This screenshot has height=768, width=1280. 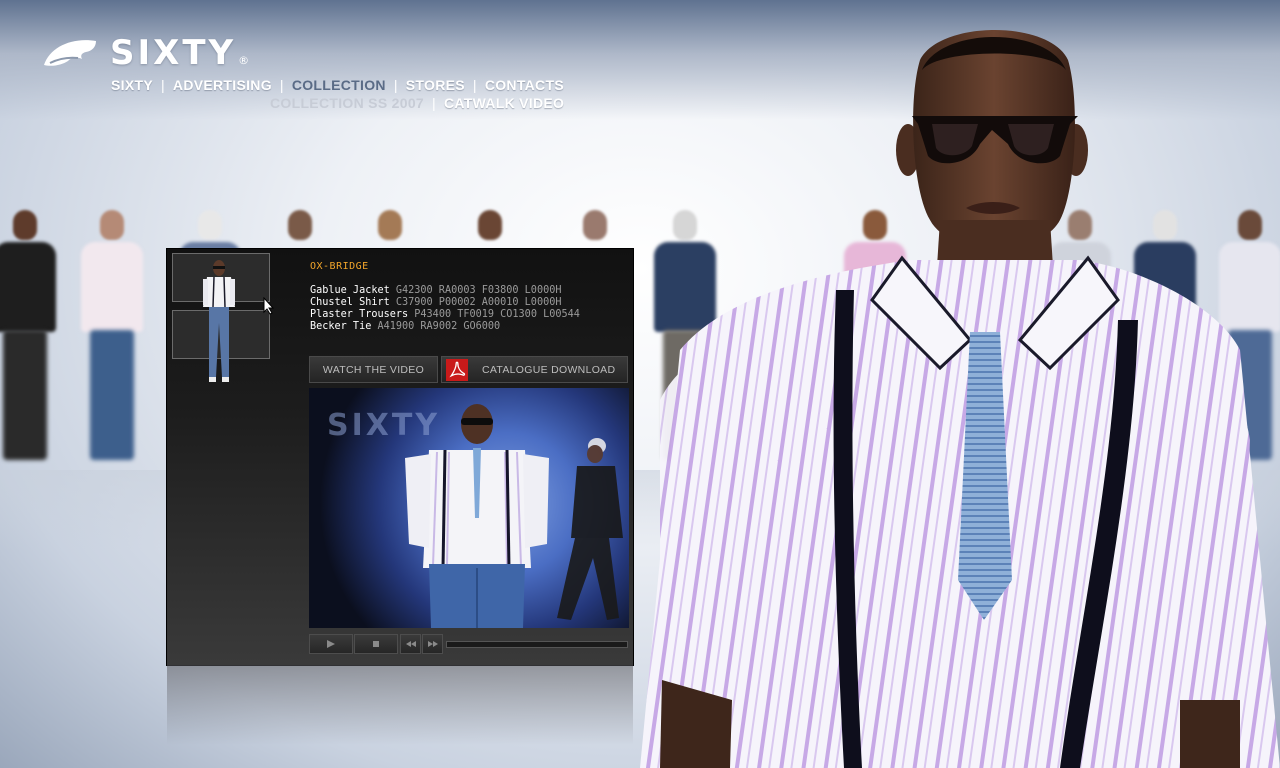 What do you see at coordinates (219, 323) in the screenshot?
I see `model-thumbnail-image` at bounding box center [219, 323].